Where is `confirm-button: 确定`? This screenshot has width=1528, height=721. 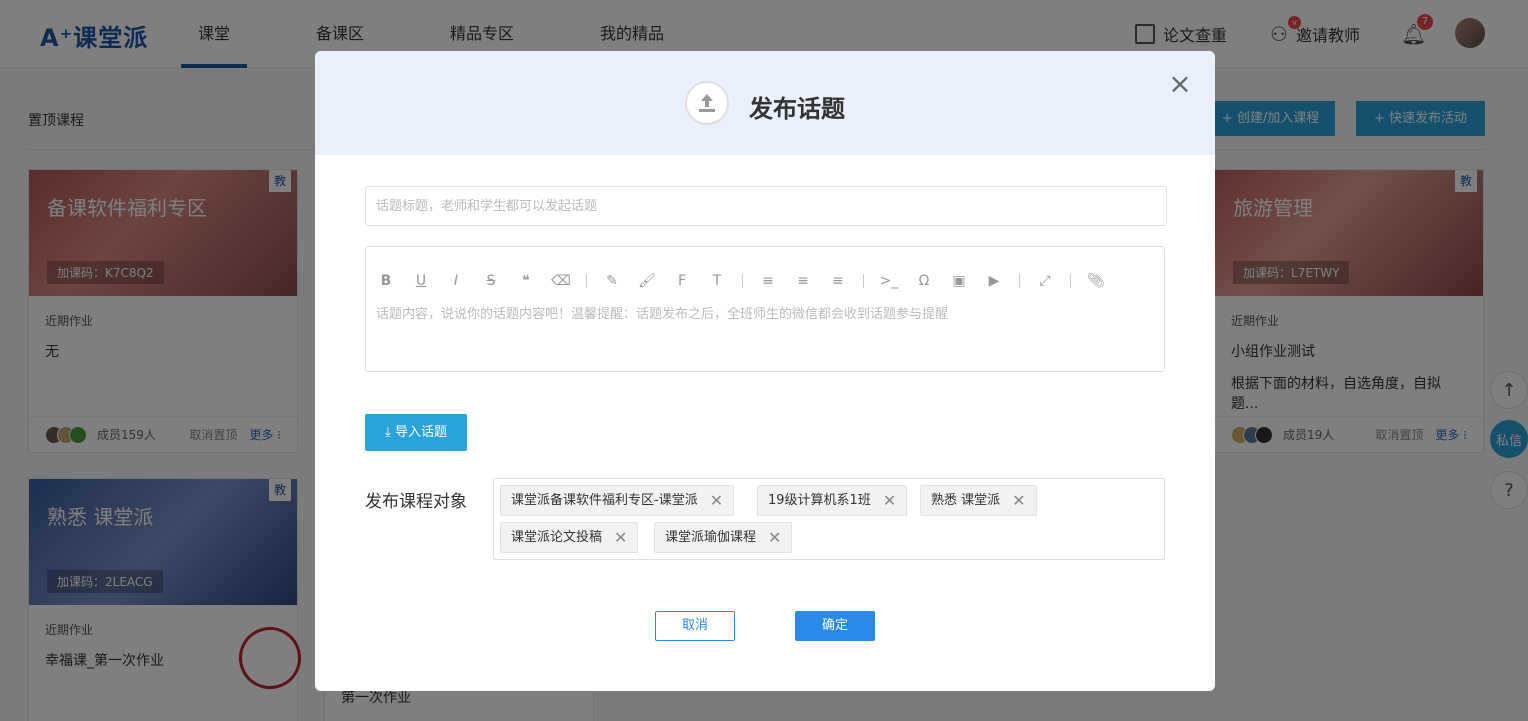
confirm-button: 确定 is located at coordinates (835, 626).